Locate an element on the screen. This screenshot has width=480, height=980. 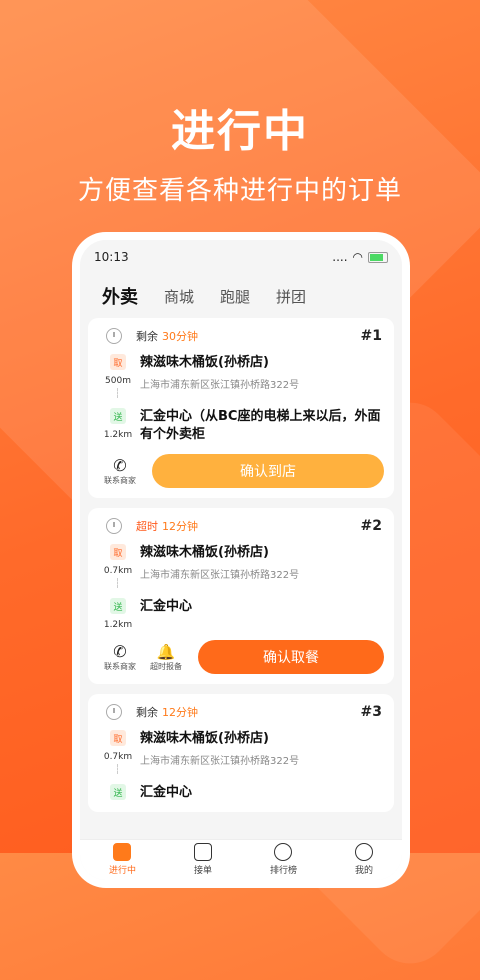
confirm-pickup-button: 确认取餐 is located at coordinates (291, 657).